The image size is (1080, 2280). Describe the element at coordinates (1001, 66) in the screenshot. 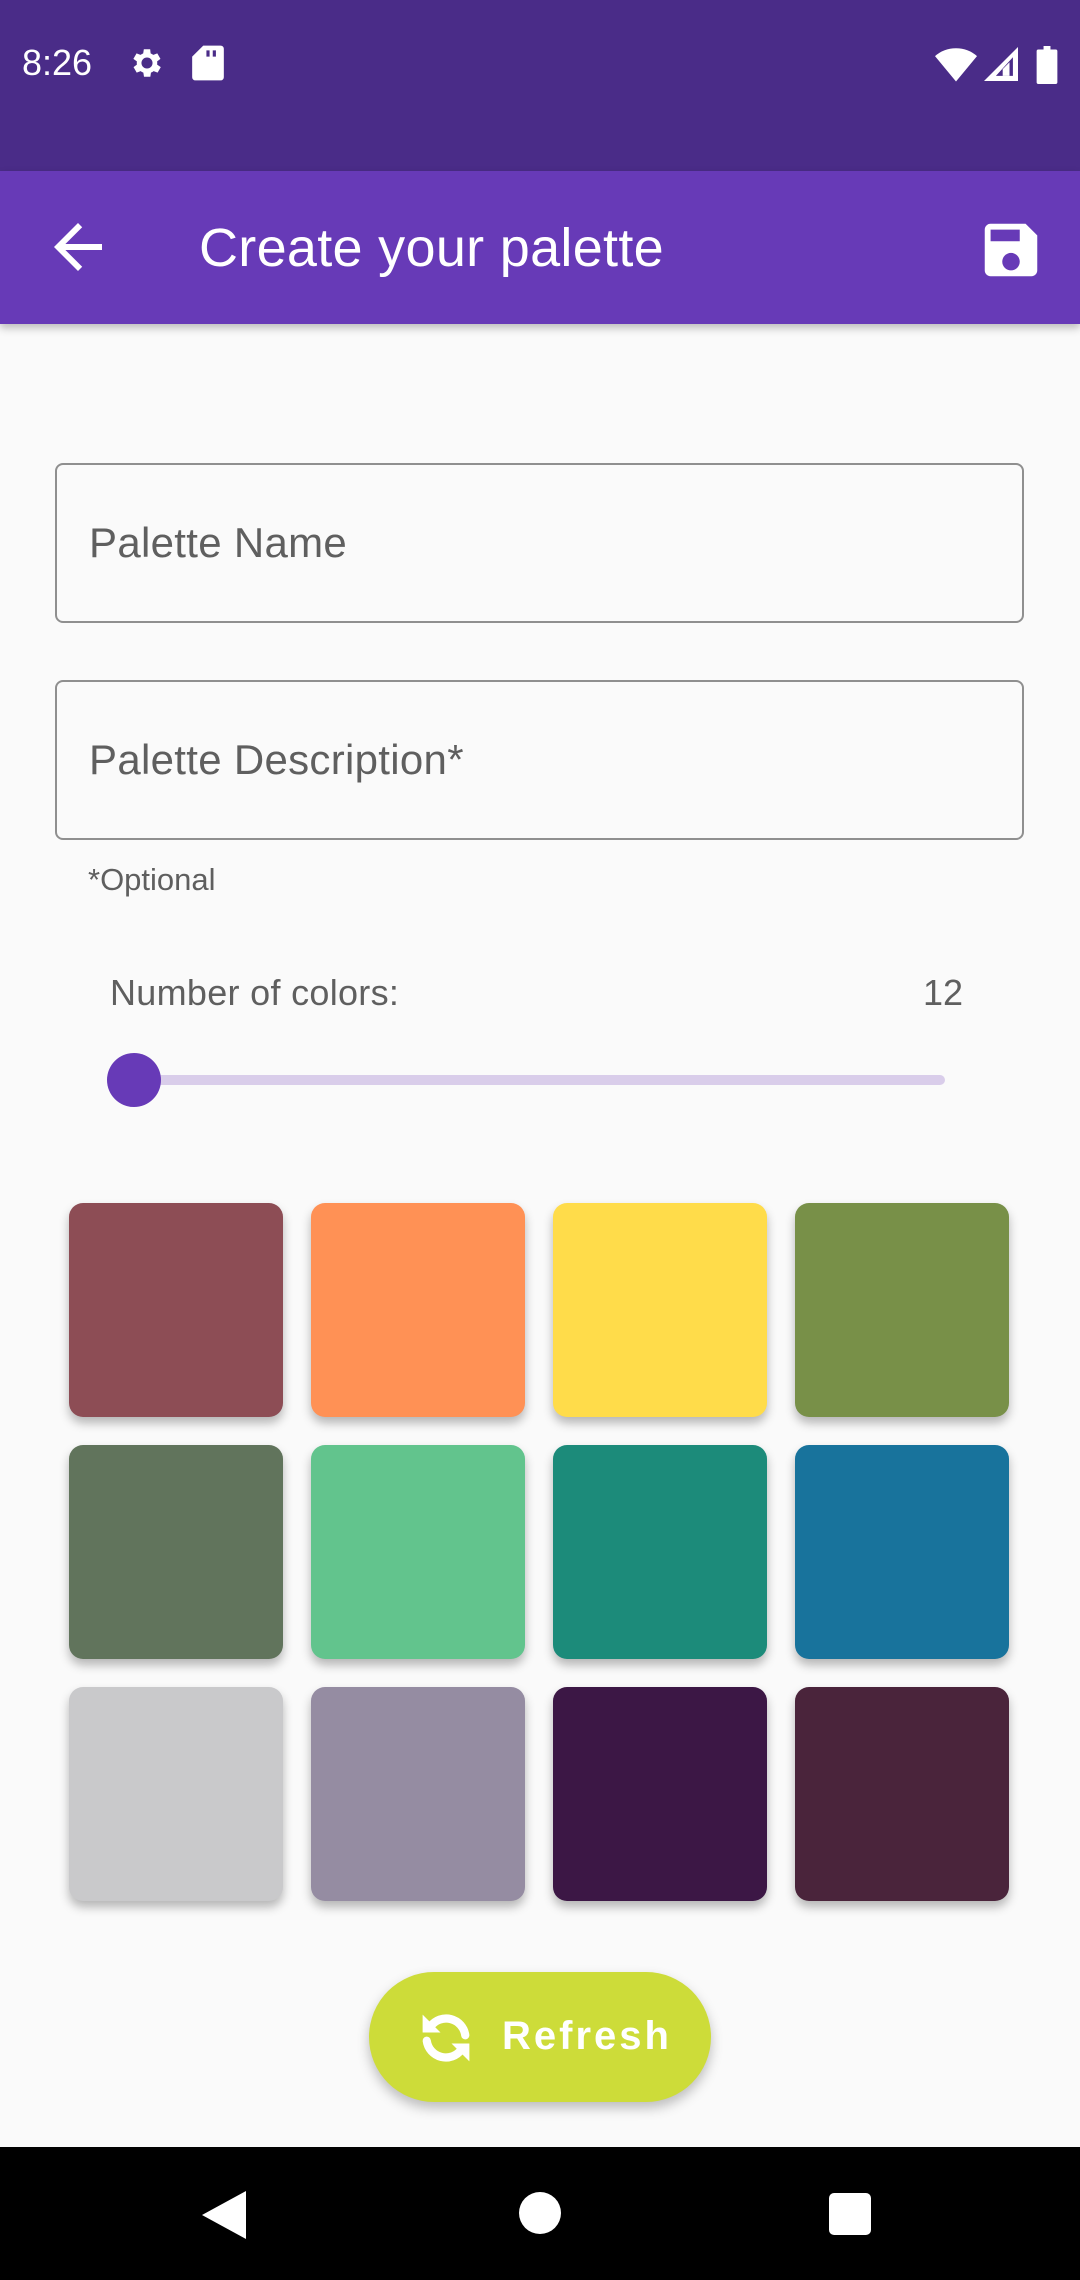

I see `cell-signal-icon` at that location.